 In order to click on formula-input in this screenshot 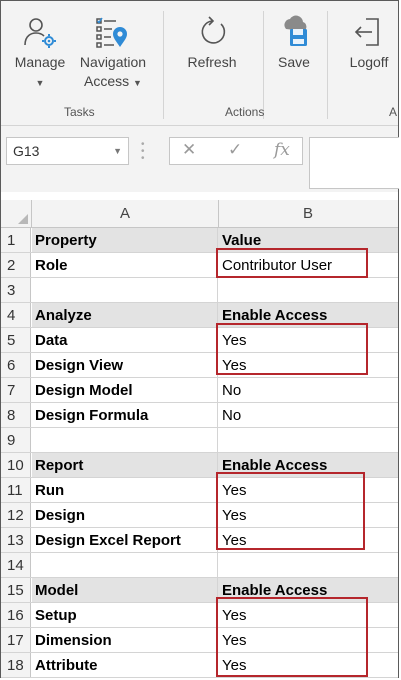, I will do `click(354, 163)`.